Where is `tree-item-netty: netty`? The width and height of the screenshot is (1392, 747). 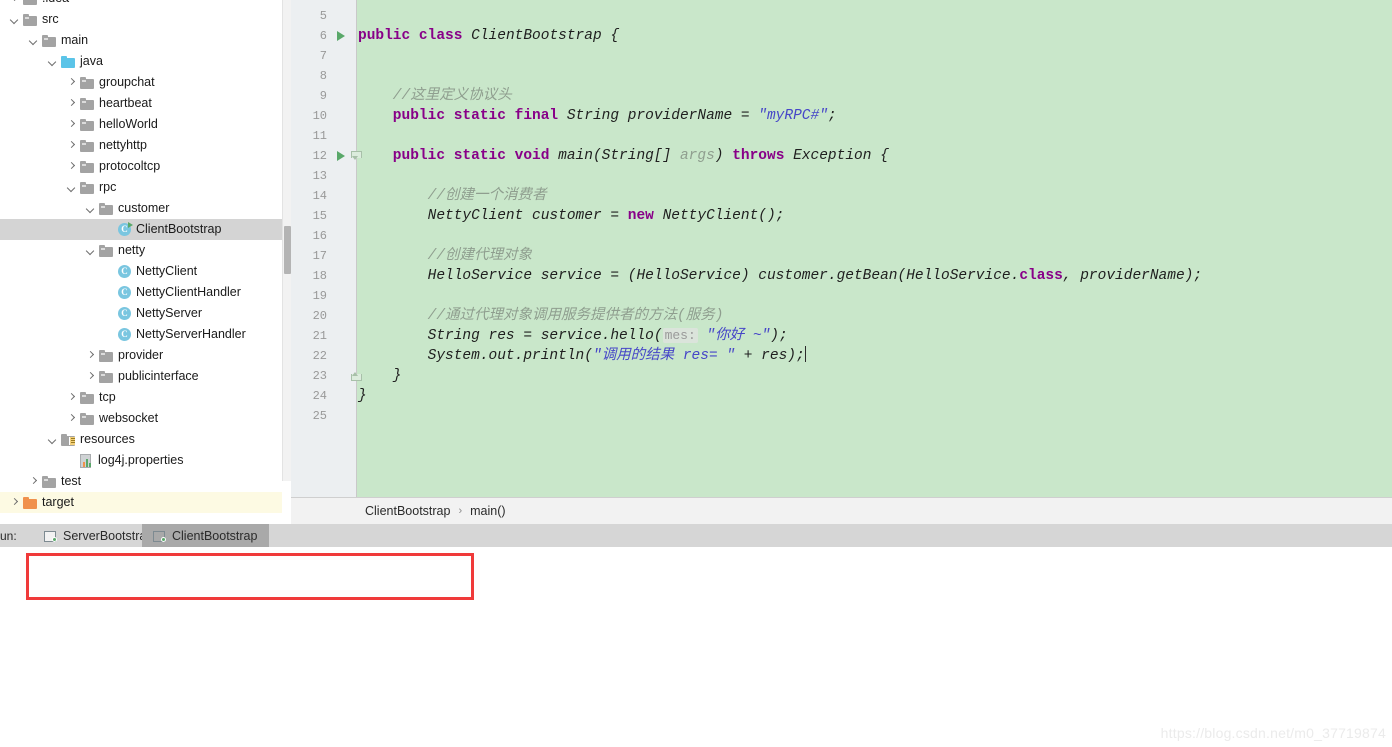 tree-item-netty: netty is located at coordinates (141, 250).